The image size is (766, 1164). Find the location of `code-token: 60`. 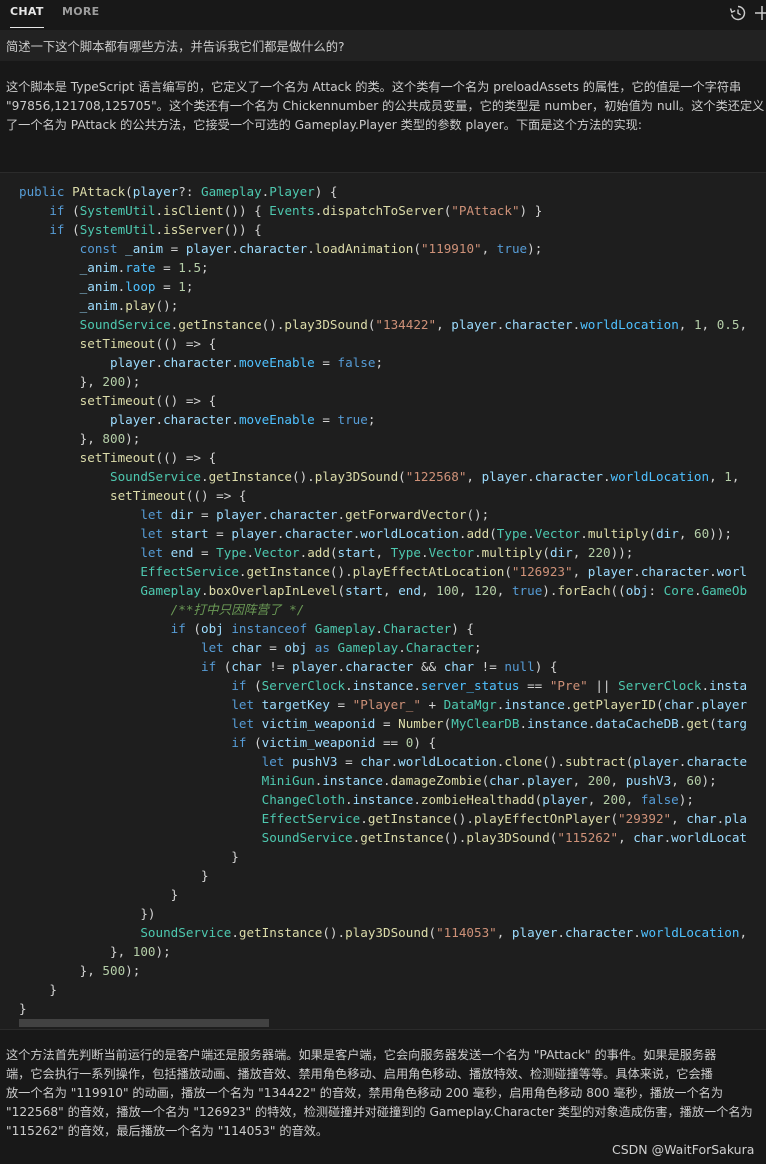

code-token: 60 is located at coordinates (702, 533).